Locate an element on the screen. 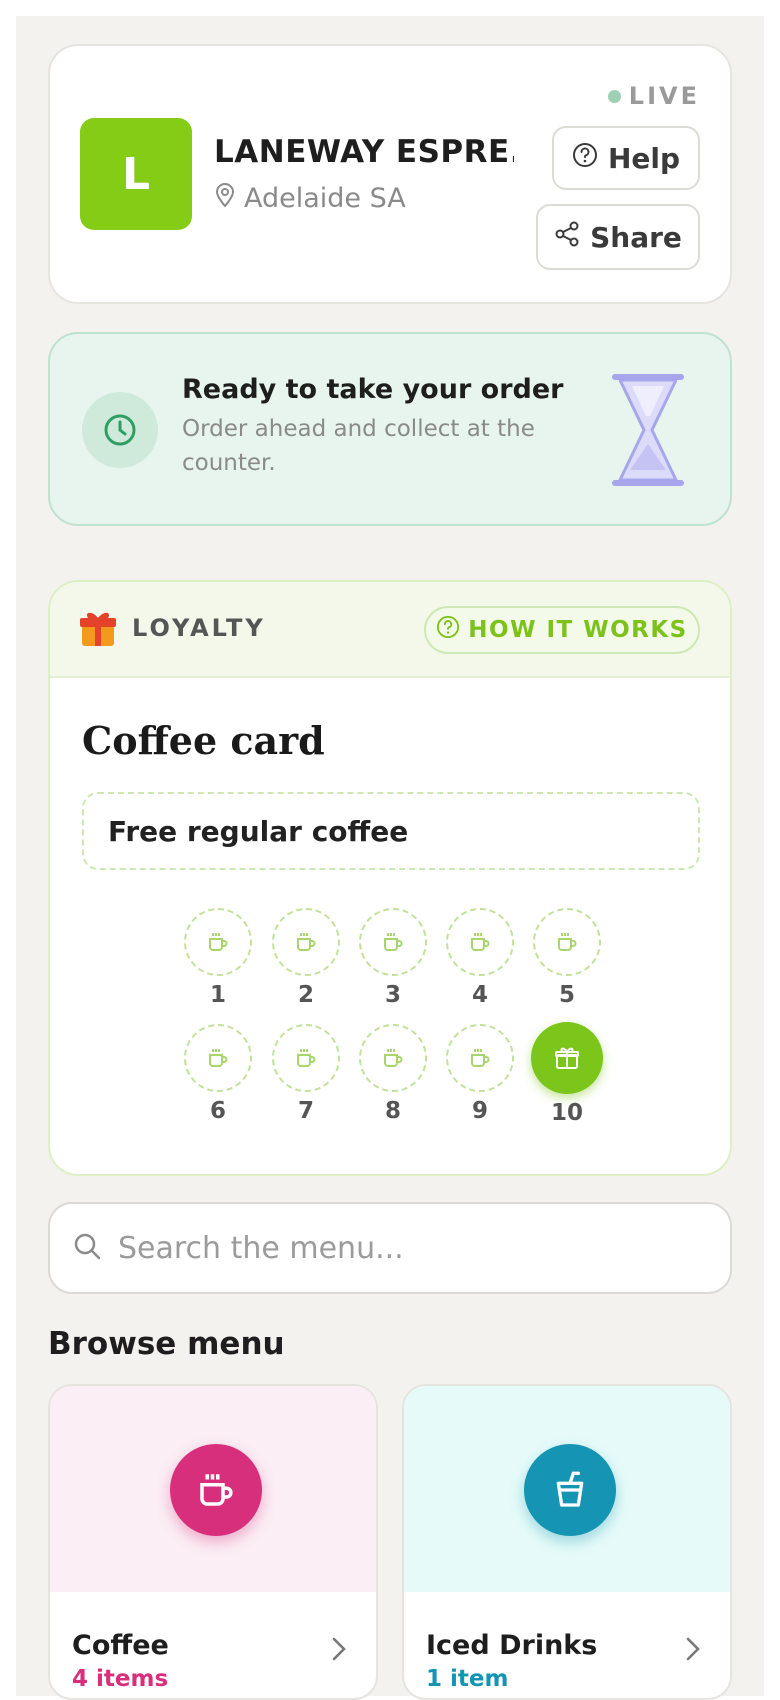  search-input is located at coordinates (398, 1248).